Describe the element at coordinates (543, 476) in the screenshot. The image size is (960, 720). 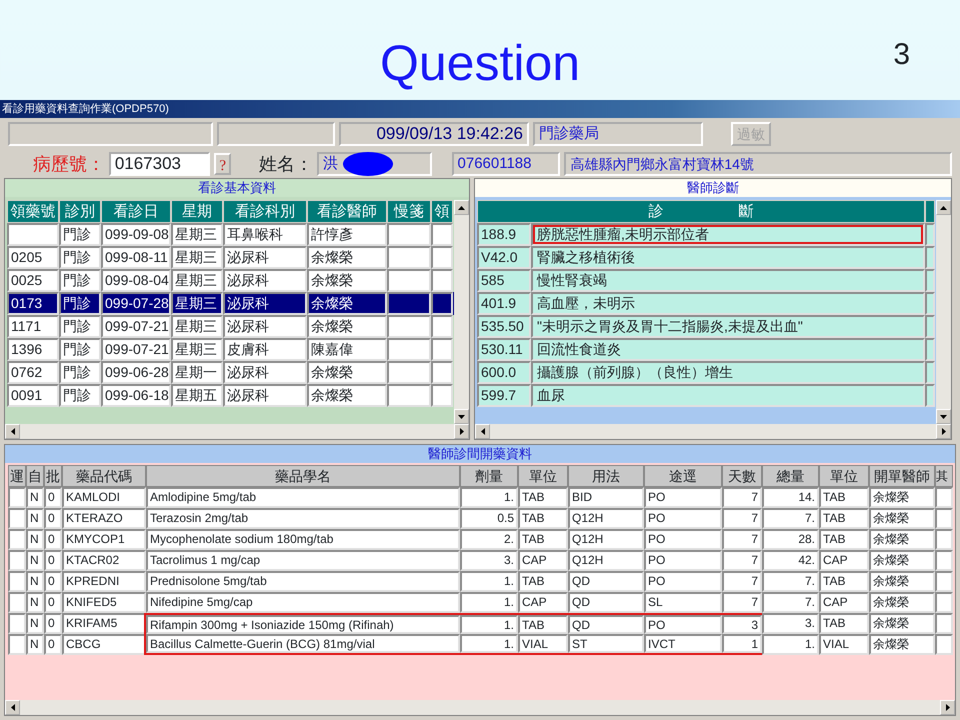
I see `column-header: 單位` at that location.